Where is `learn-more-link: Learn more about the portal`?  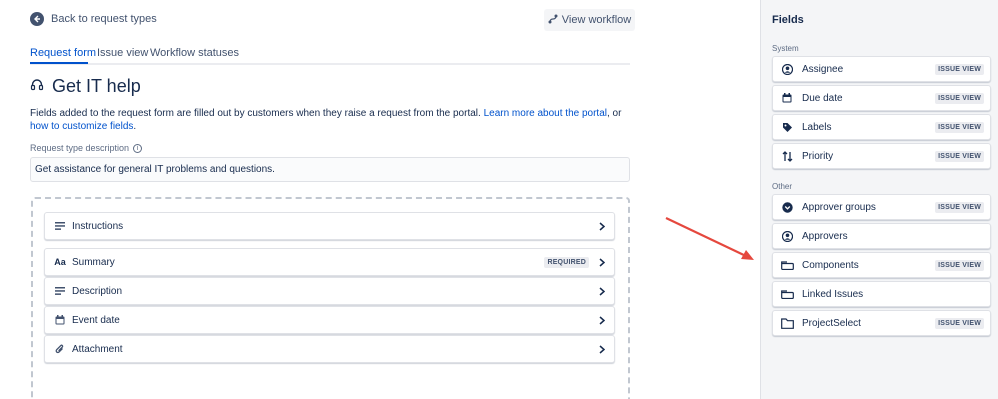
learn-more-link: Learn more about the portal is located at coordinates (545, 113).